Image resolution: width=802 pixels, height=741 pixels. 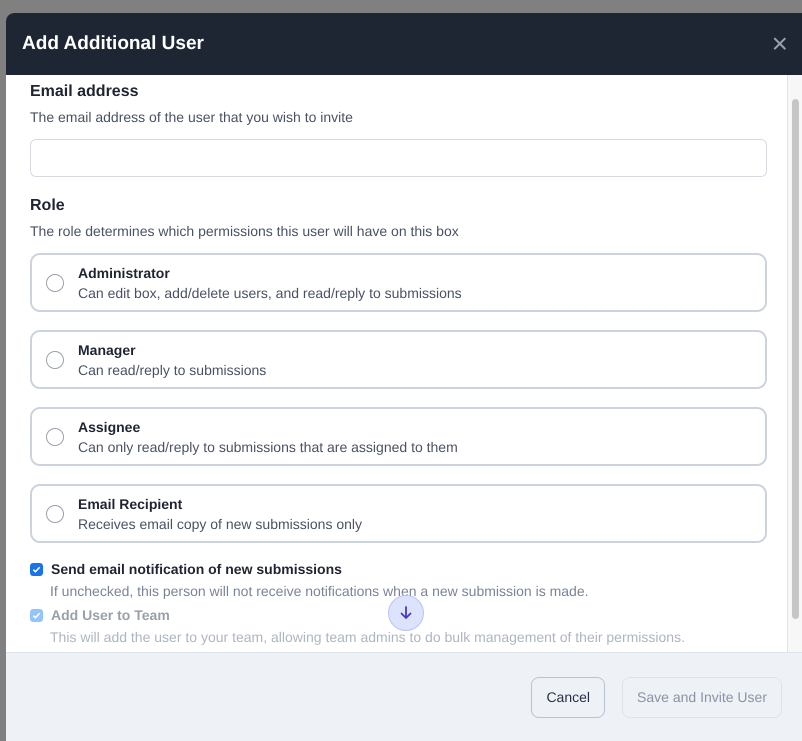 What do you see at coordinates (398, 513) in the screenshot?
I see `role-option: Email Recipient Receives email copy of new submissions only` at bounding box center [398, 513].